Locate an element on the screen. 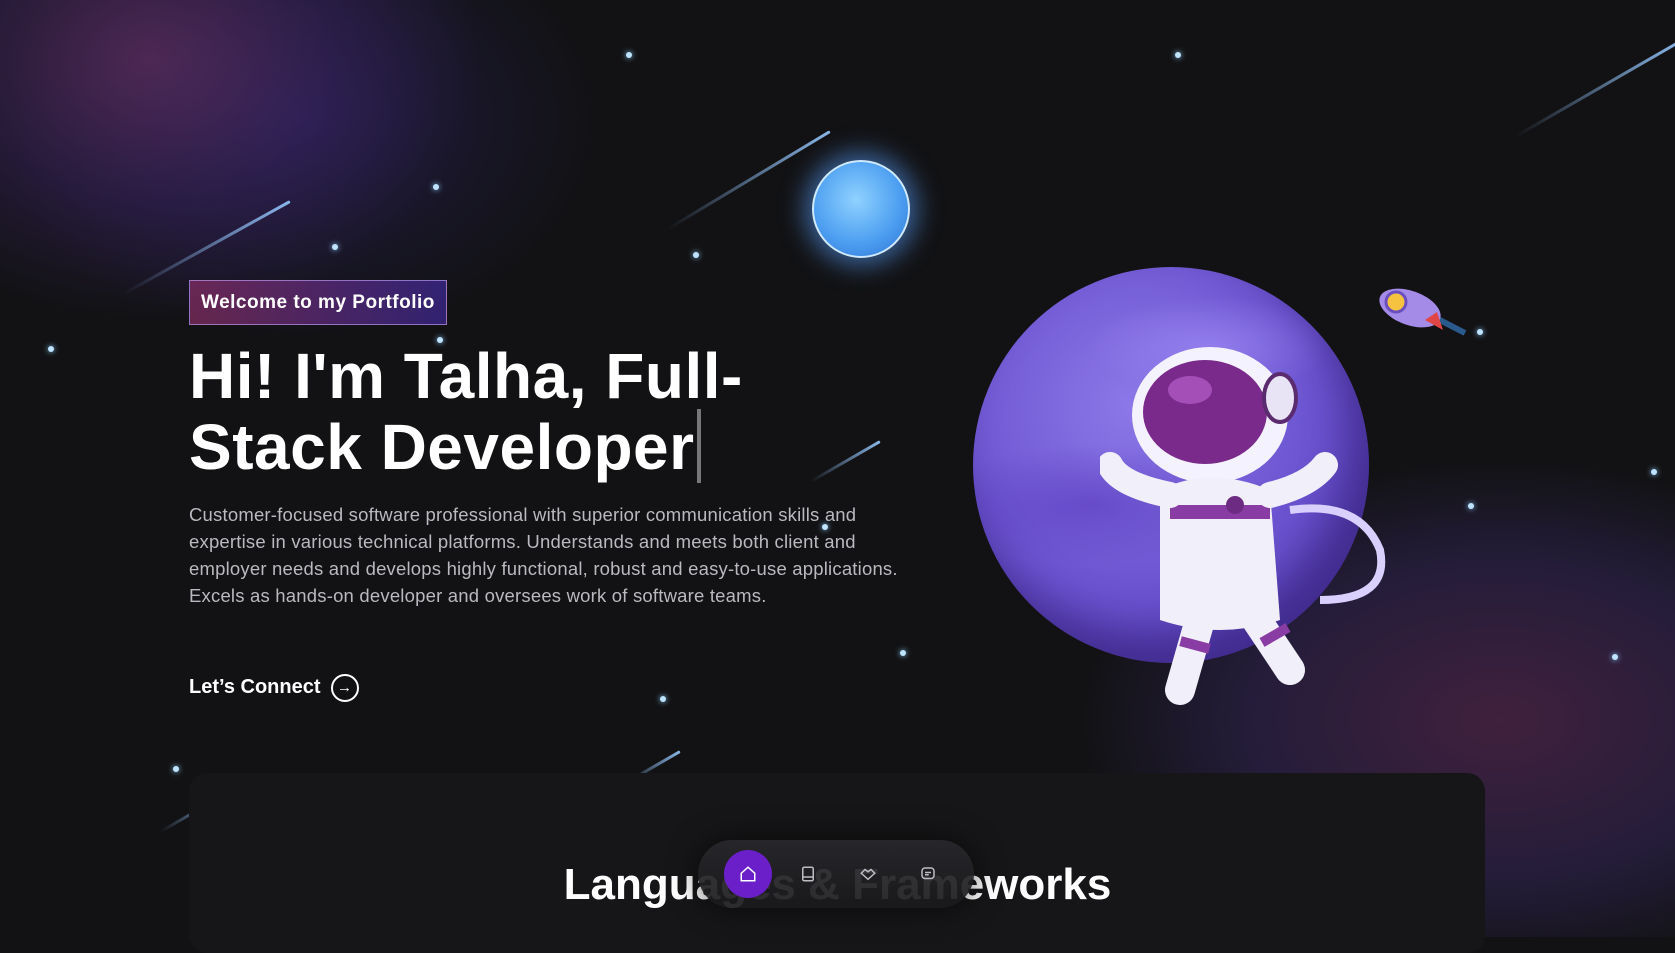 The image size is (1675, 953). lets-connect-button: Let’s Connect → is located at coordinates (274, 687).